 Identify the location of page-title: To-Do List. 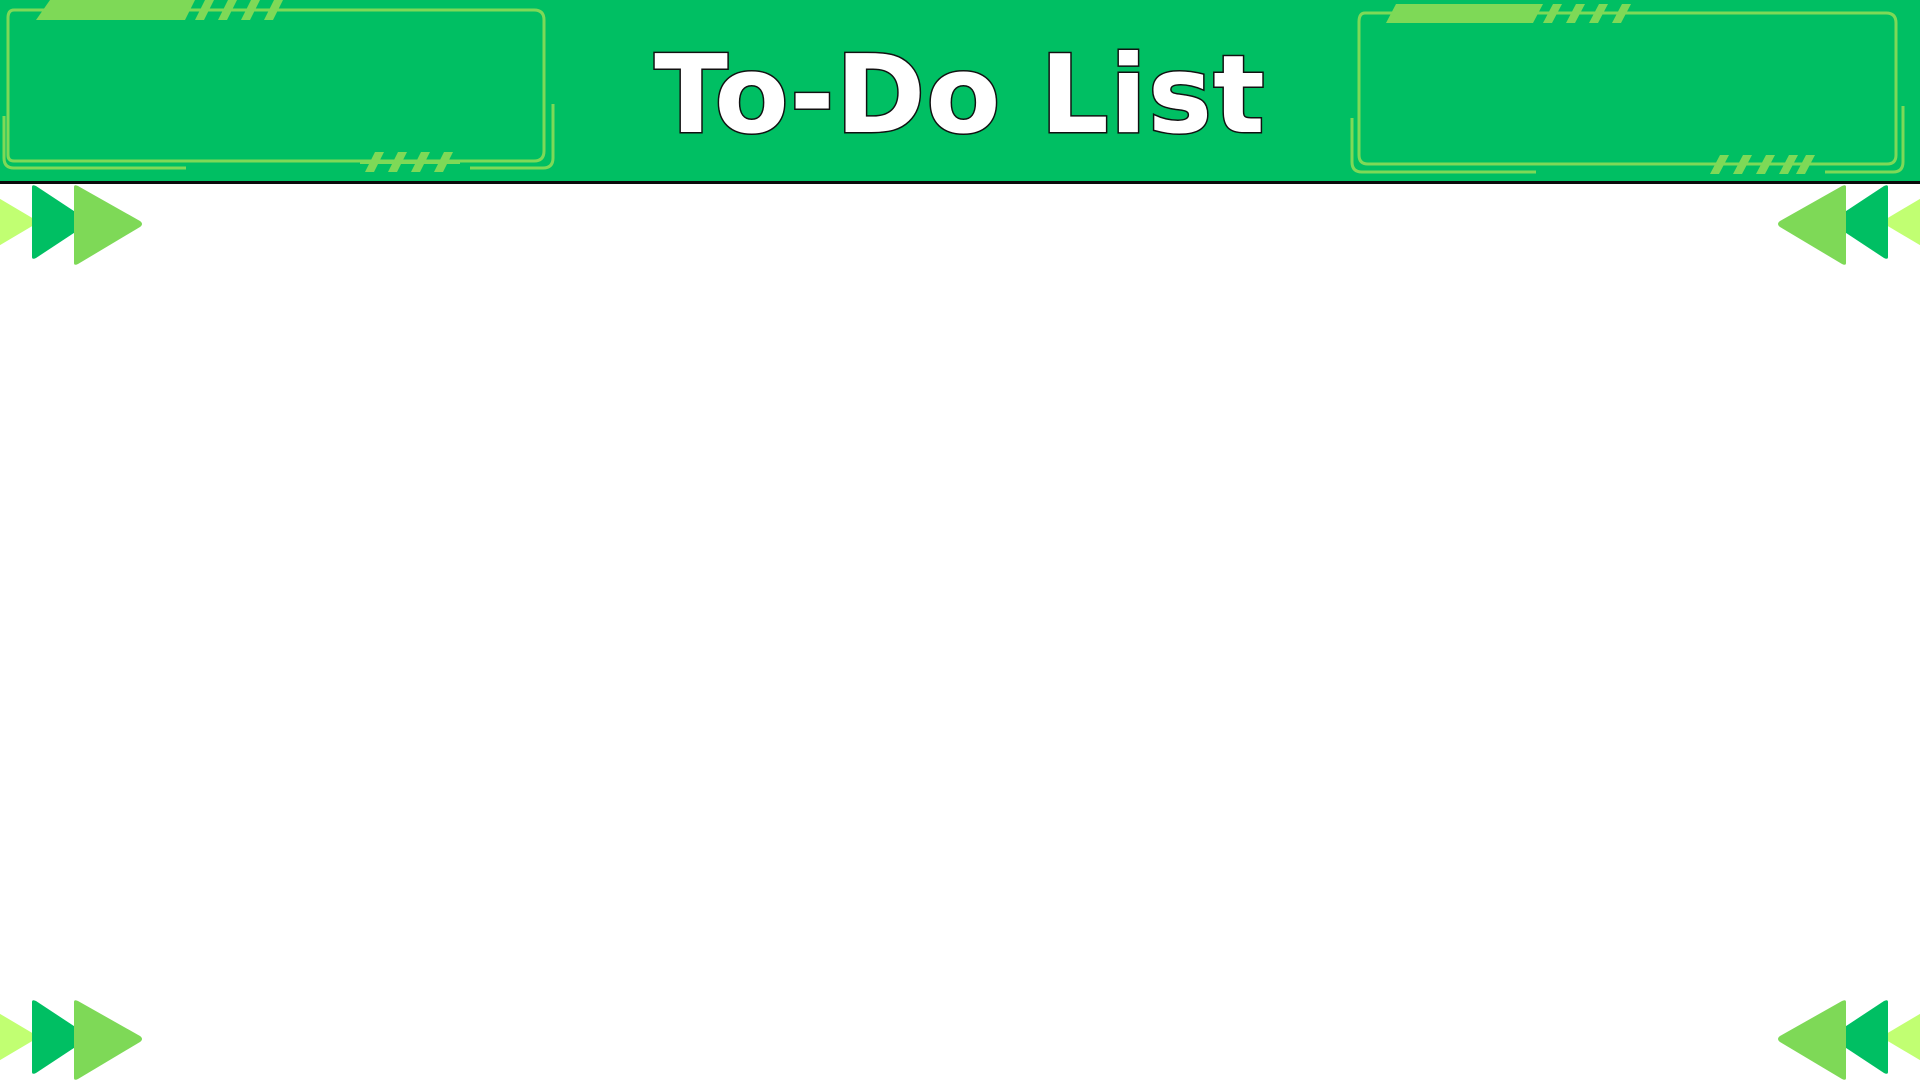
(960, 95).